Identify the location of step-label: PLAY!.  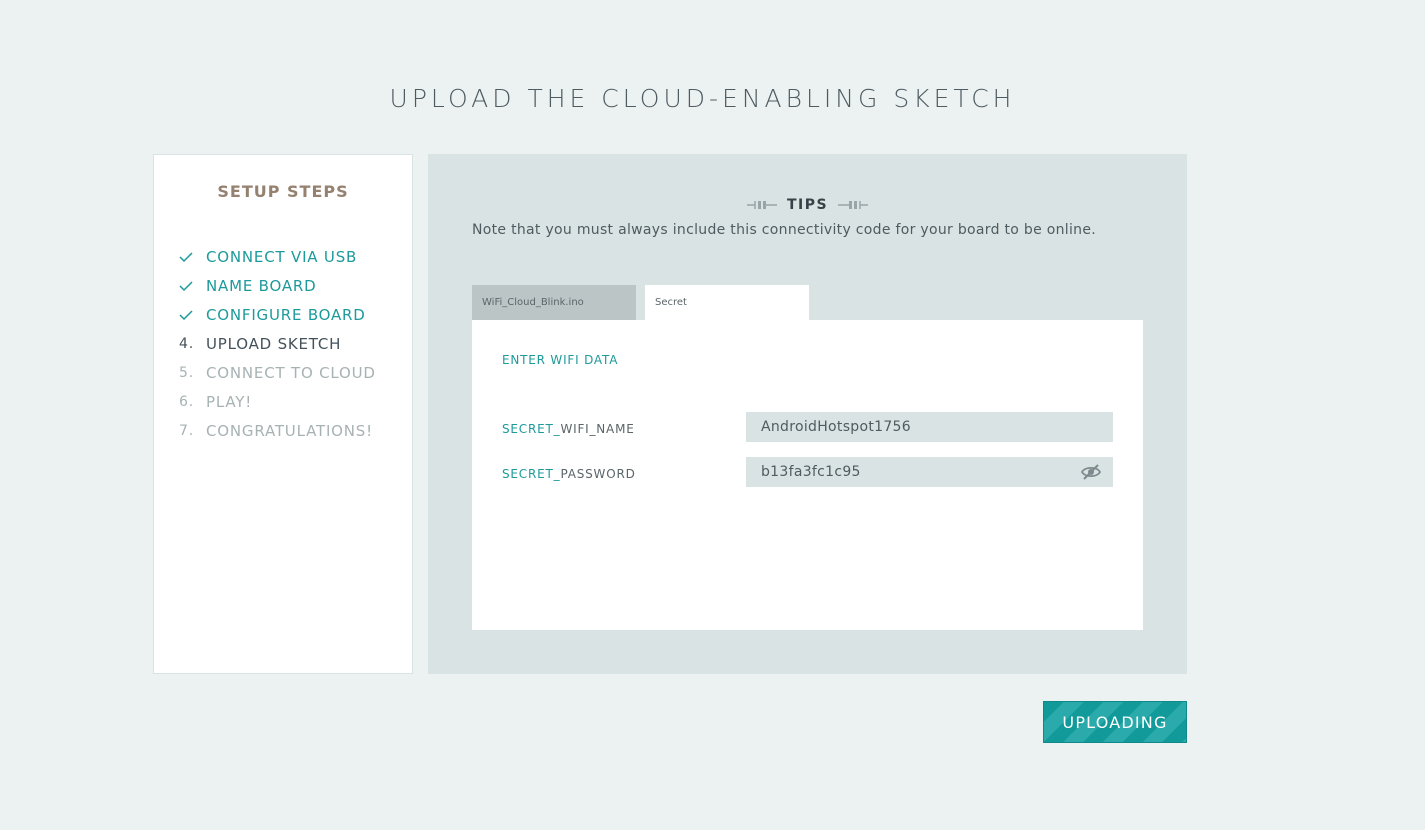
(229, 401).